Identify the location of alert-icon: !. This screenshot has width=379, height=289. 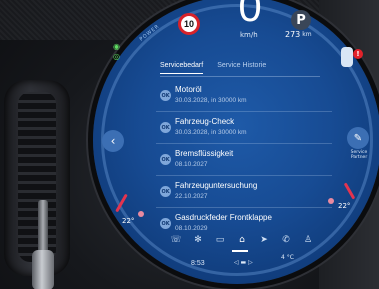
(358, 54).